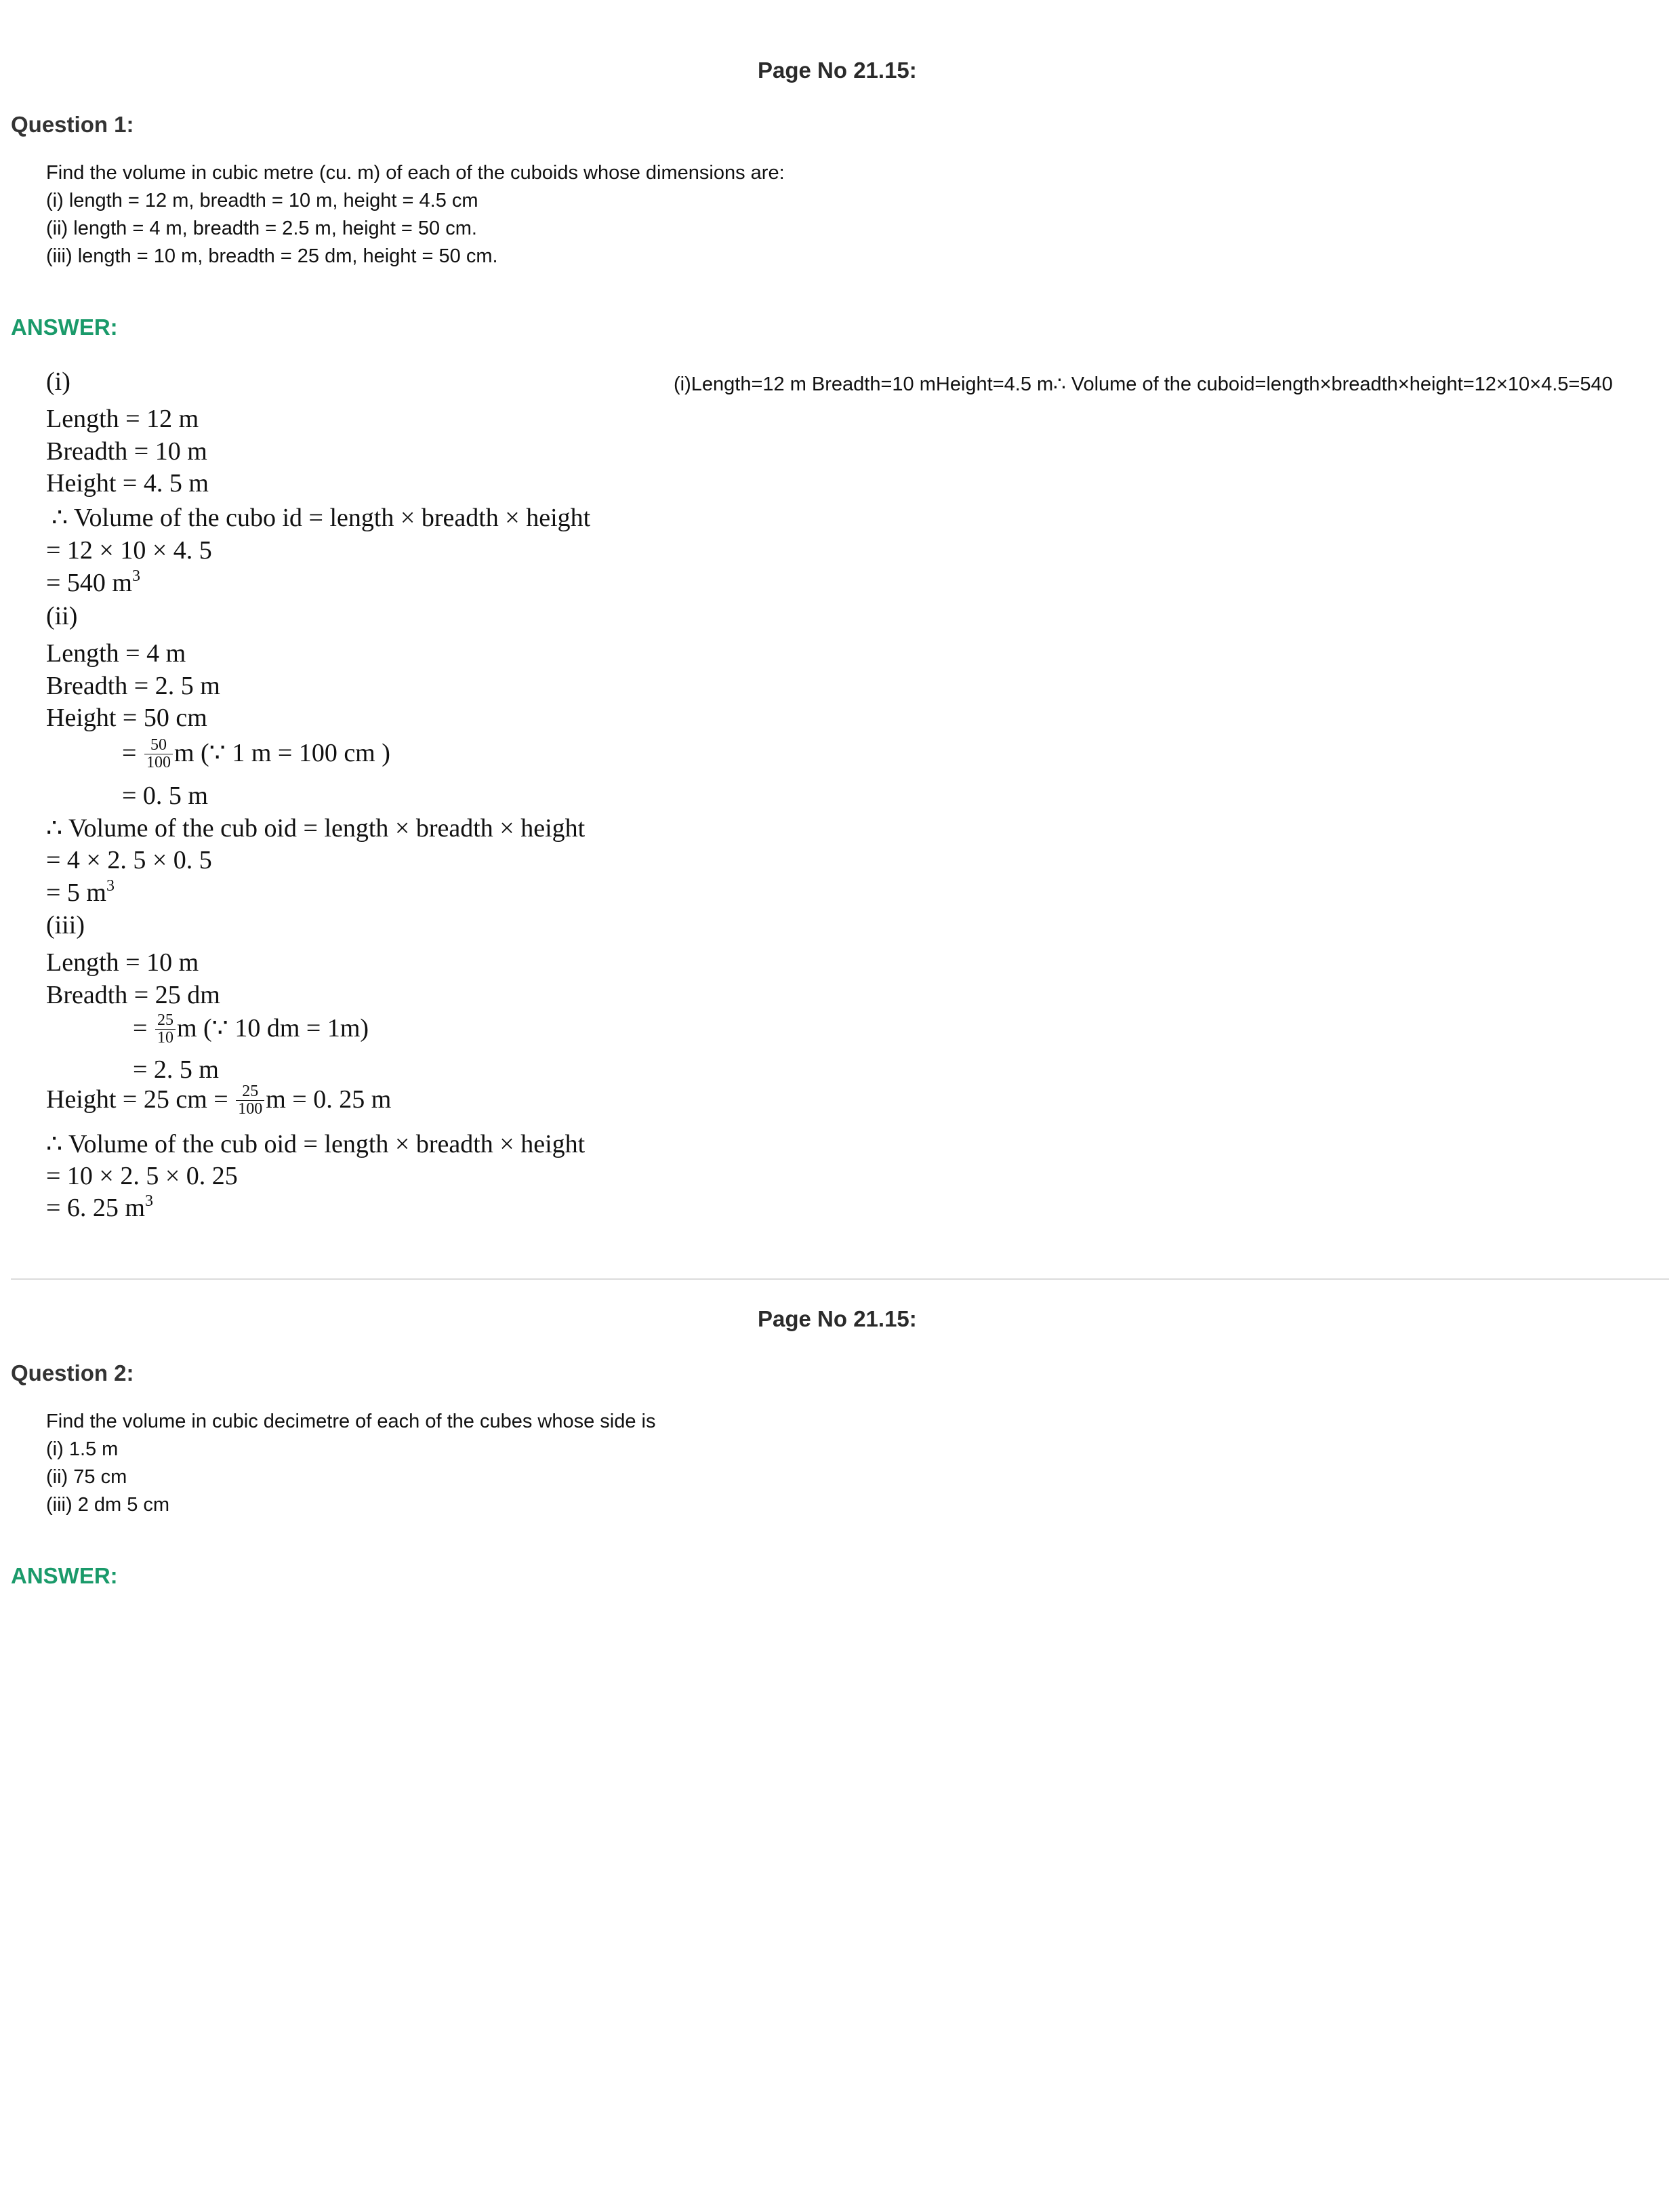 The height and width of the screenshot is (2205, 1680). Describe the element at coordinates (176, 1069) in the screenshot. I see `solution-line: = 2. 5 m` at that location.